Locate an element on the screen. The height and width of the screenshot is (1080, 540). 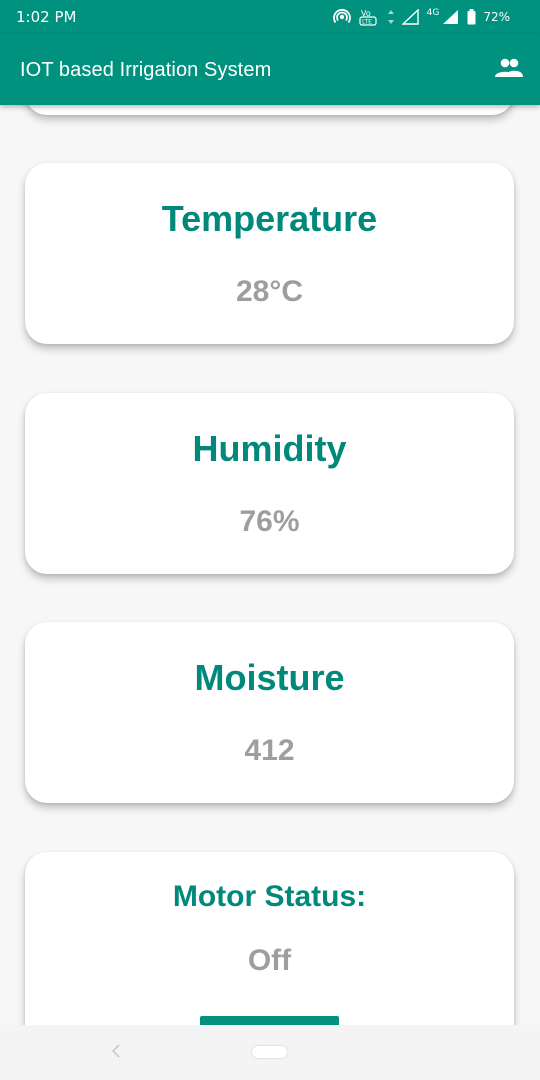
hotspot-icon is located at coordinates (341, 17).